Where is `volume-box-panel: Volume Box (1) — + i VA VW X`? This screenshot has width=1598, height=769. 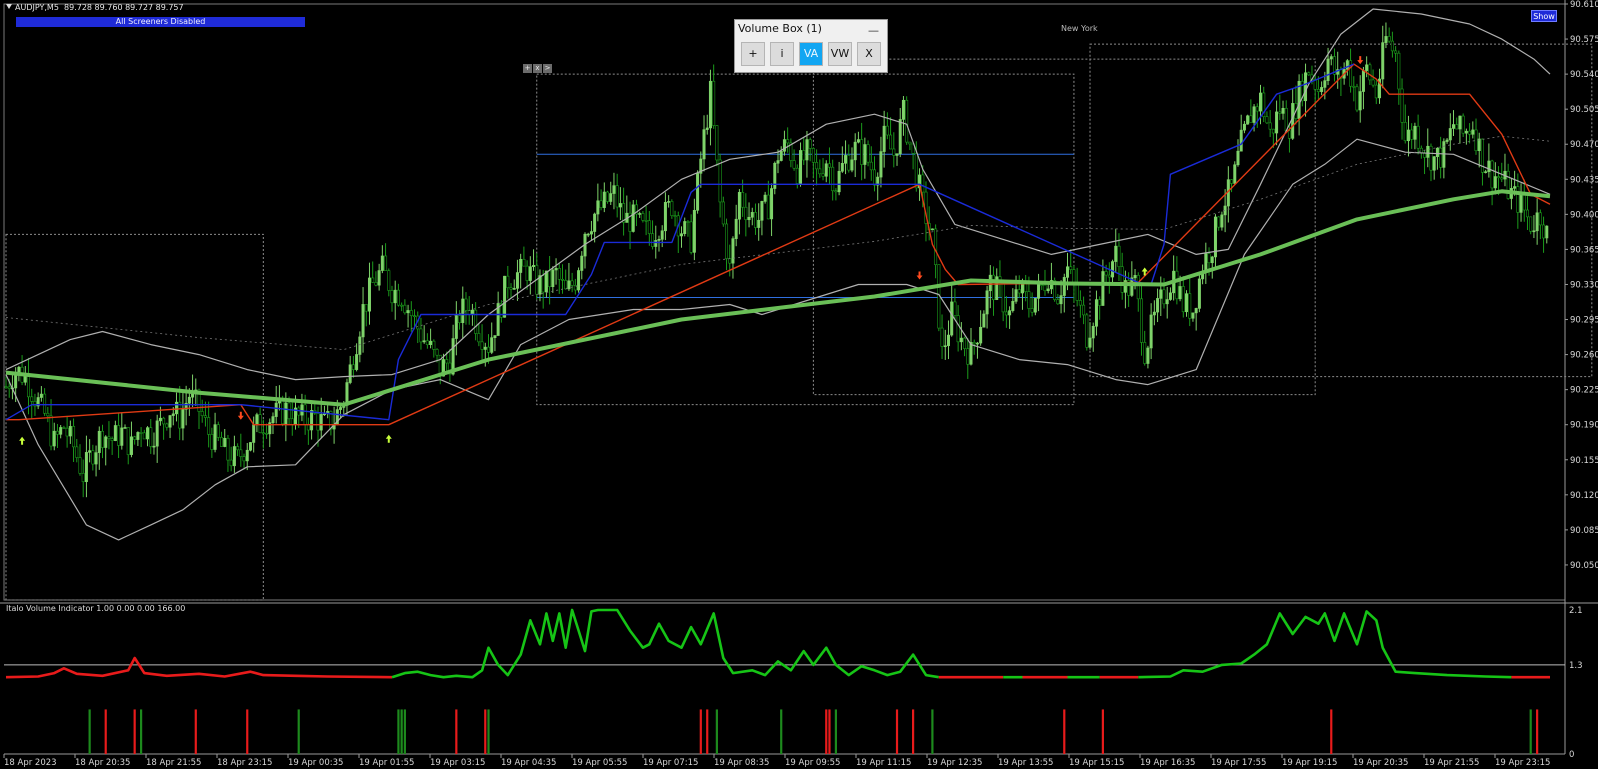
volume-box-panel: Volume Box (1) — + i VA VW X is located at coordinates (811, 46).